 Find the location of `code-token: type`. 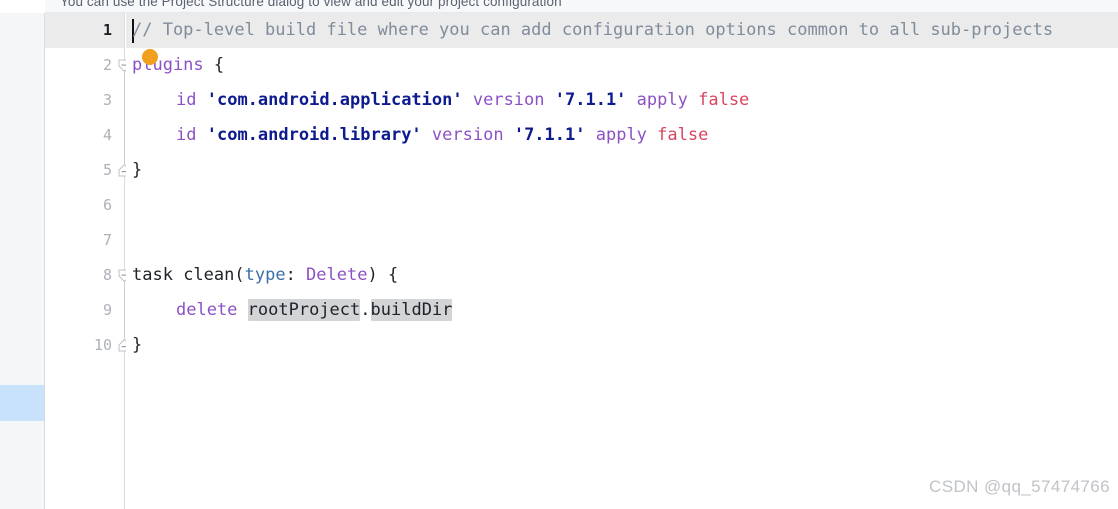

code-token: type is located at coordinates (265, 275).